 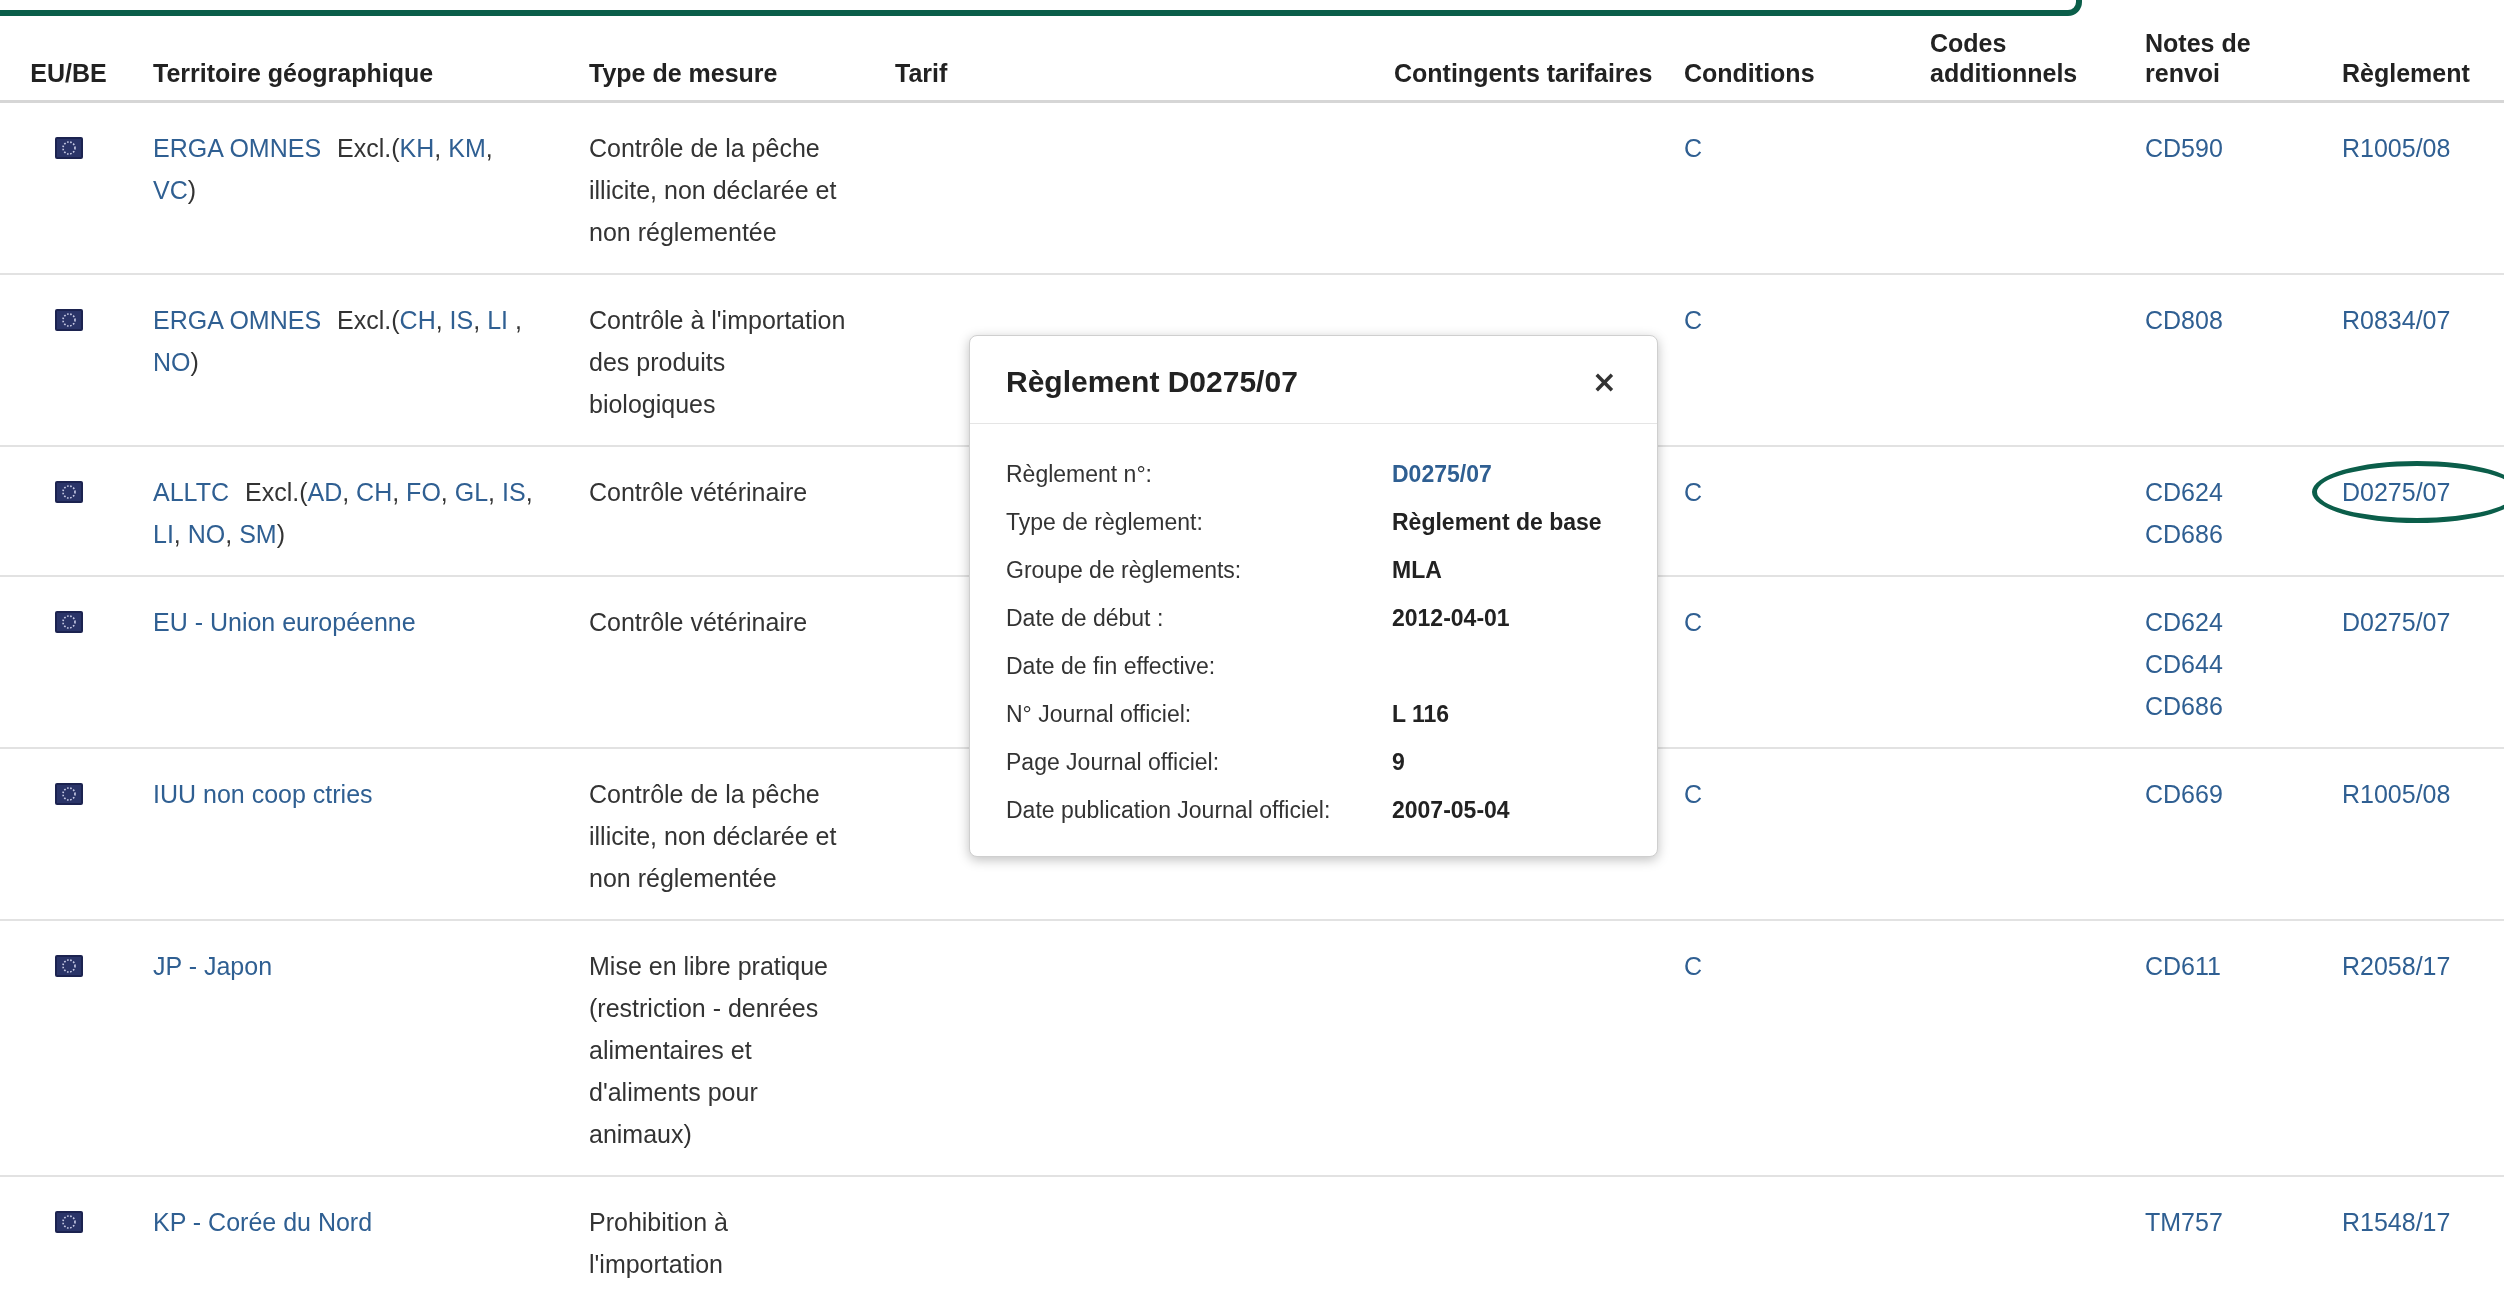 I want to click on column-header: Conditions, so click(x=1750, y=73).